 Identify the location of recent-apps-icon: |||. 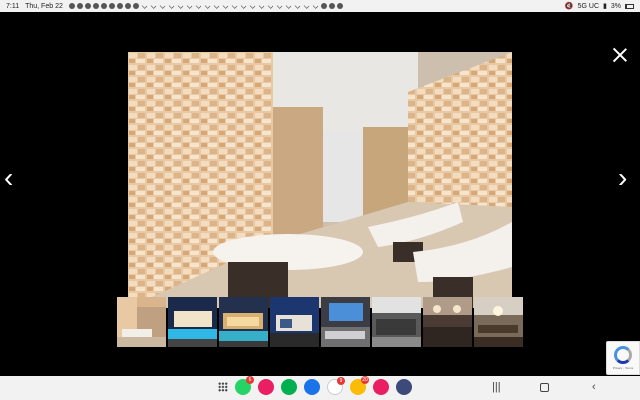
(496, 387).